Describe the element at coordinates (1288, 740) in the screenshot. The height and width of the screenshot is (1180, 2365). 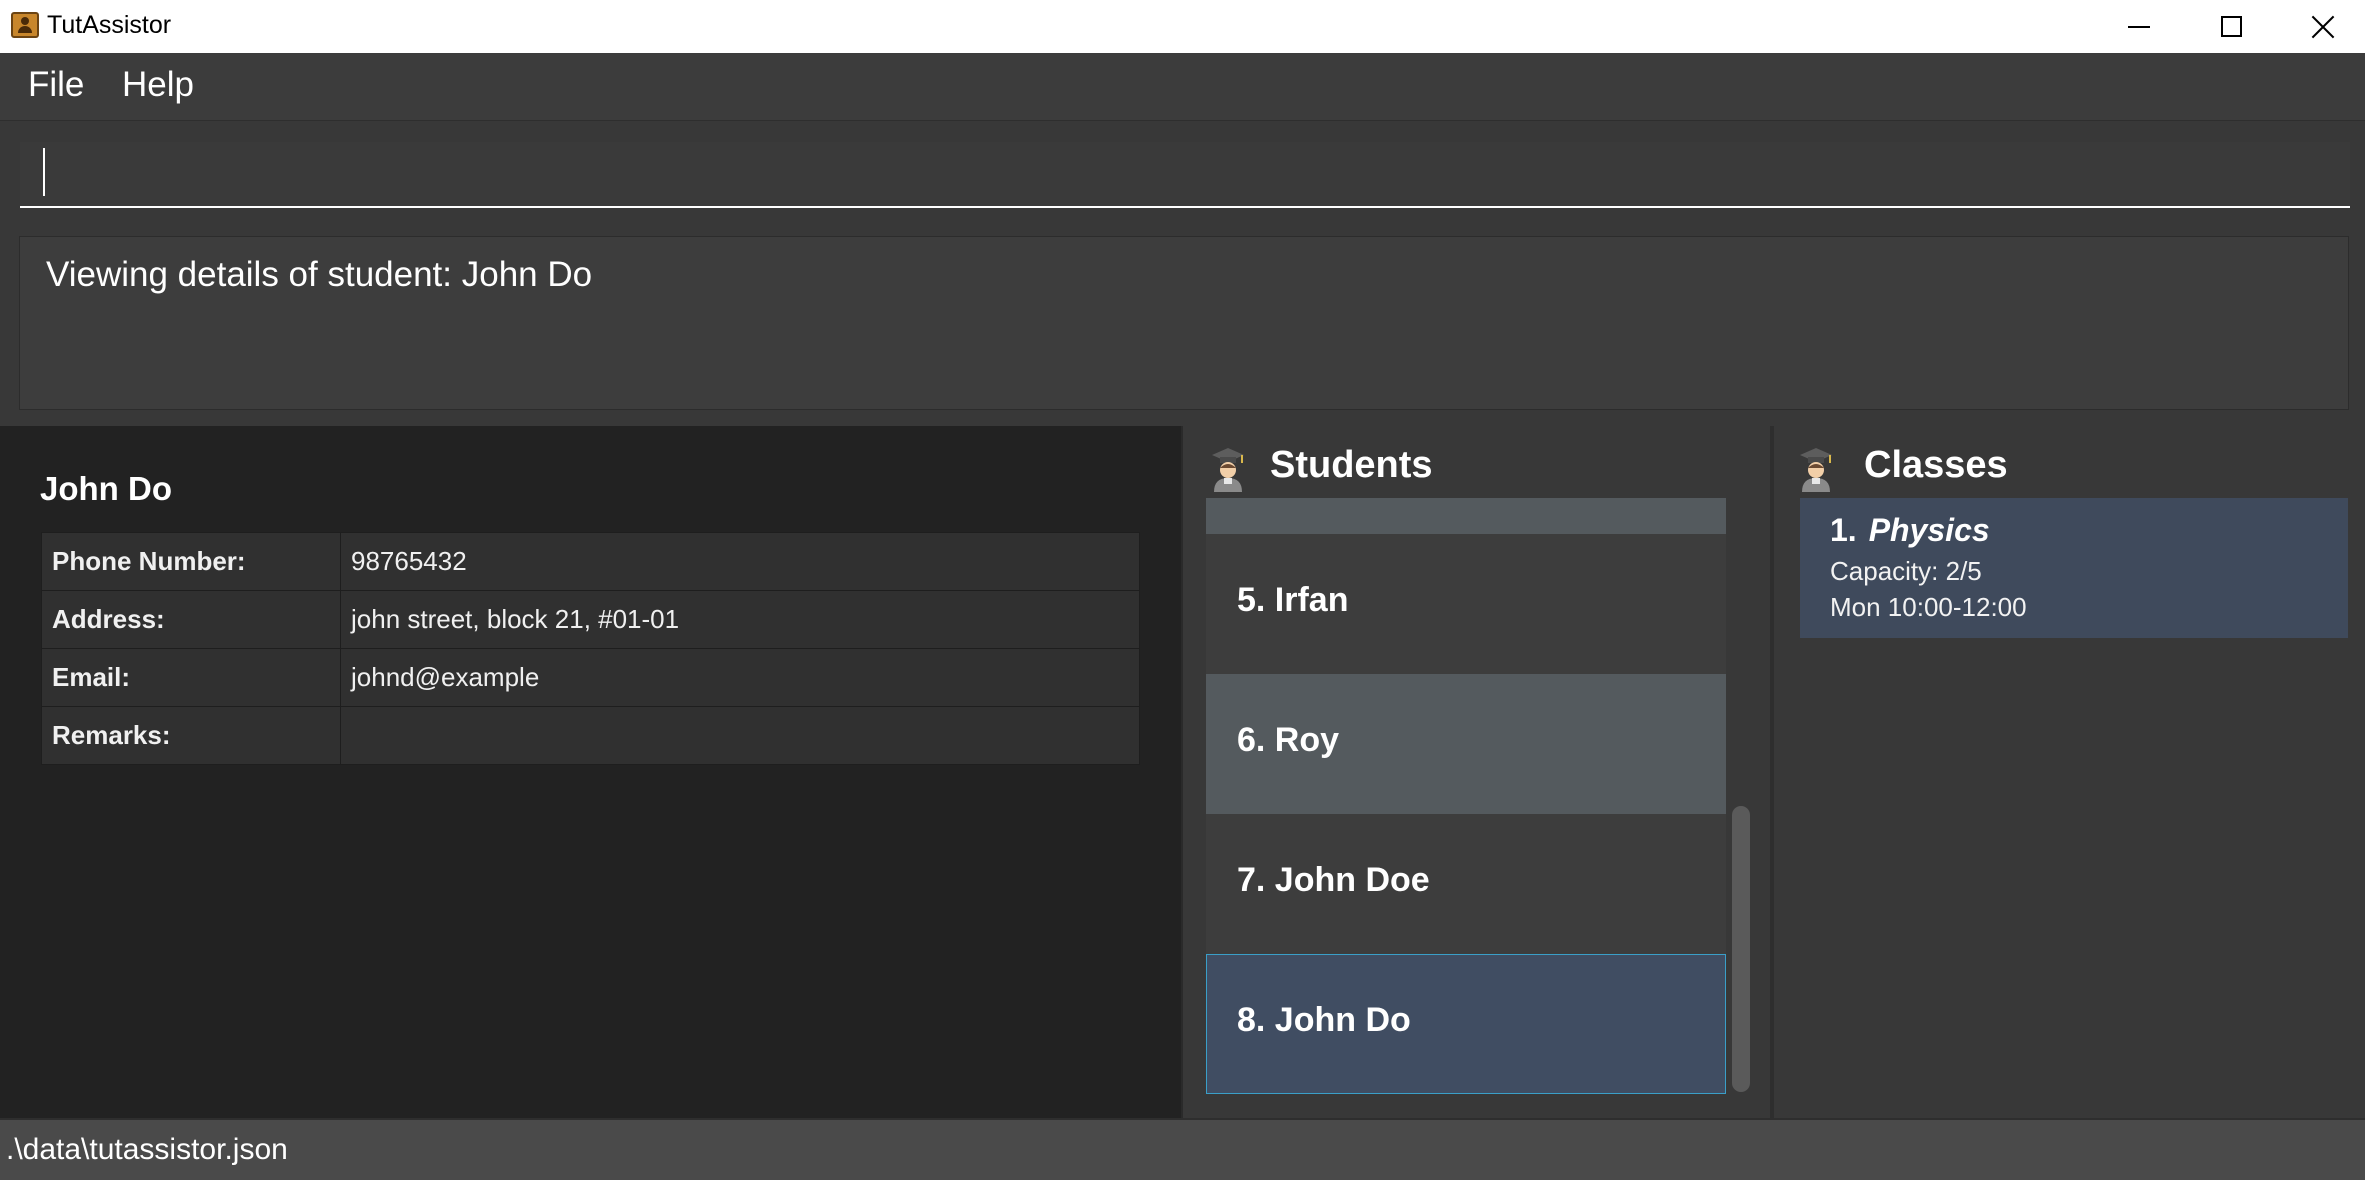
I see `student-label: 6. Roy` at that location.